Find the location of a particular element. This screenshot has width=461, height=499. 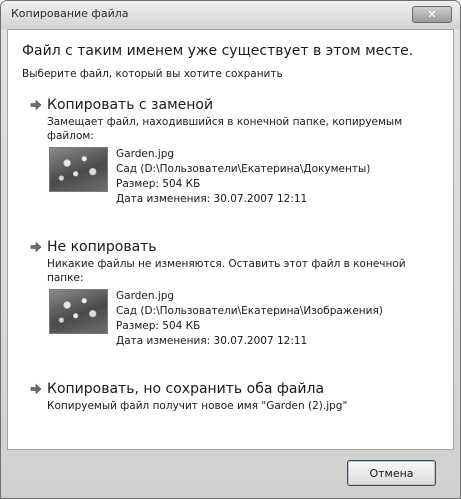

title-bar: Копирование файла ✕ is located at coordinates (230, 15).